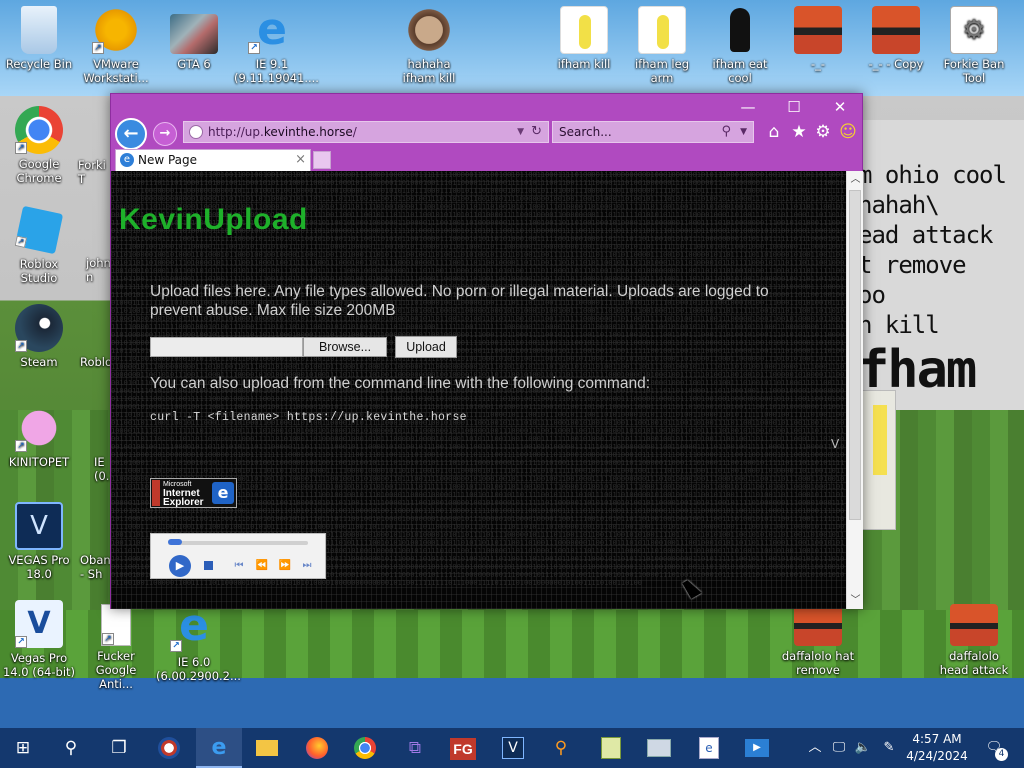  Describe the element at coordinates (840, 107) in the screenshot. I see `close-button: ✕` at that location.